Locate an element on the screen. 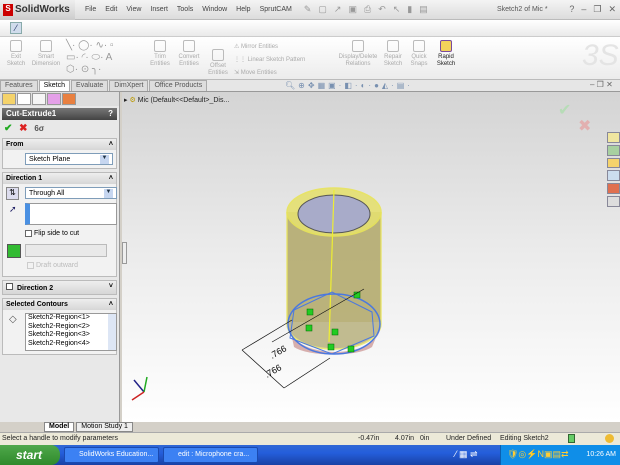  chevron-down-icon: ▼ is located at coordinates (104, 159).